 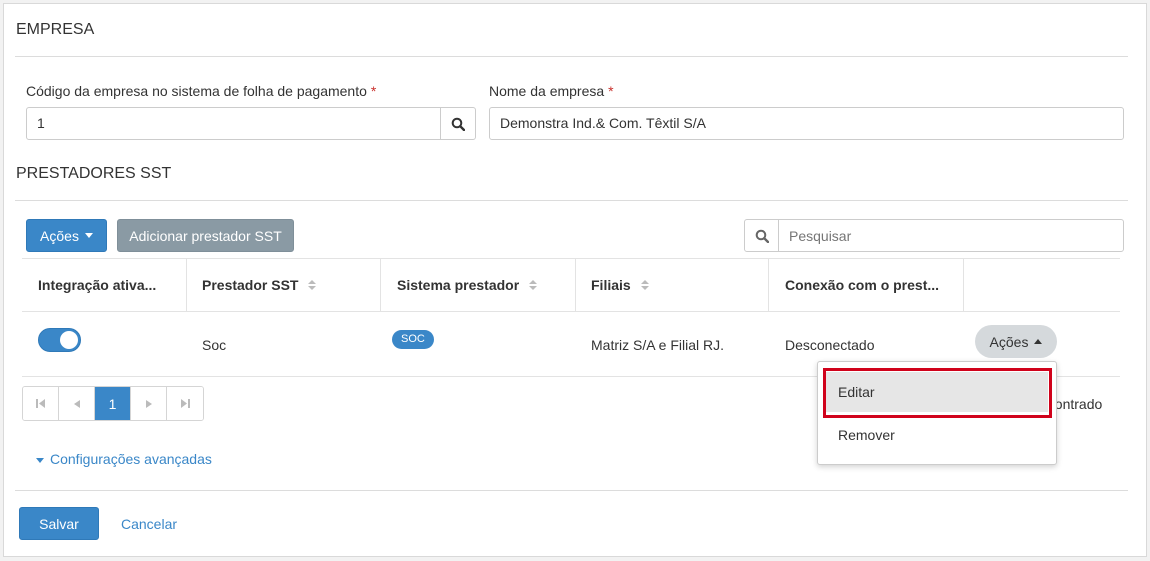 I want to click on column-header-sistema: Sistema prestador, so click(x=478, y=284).